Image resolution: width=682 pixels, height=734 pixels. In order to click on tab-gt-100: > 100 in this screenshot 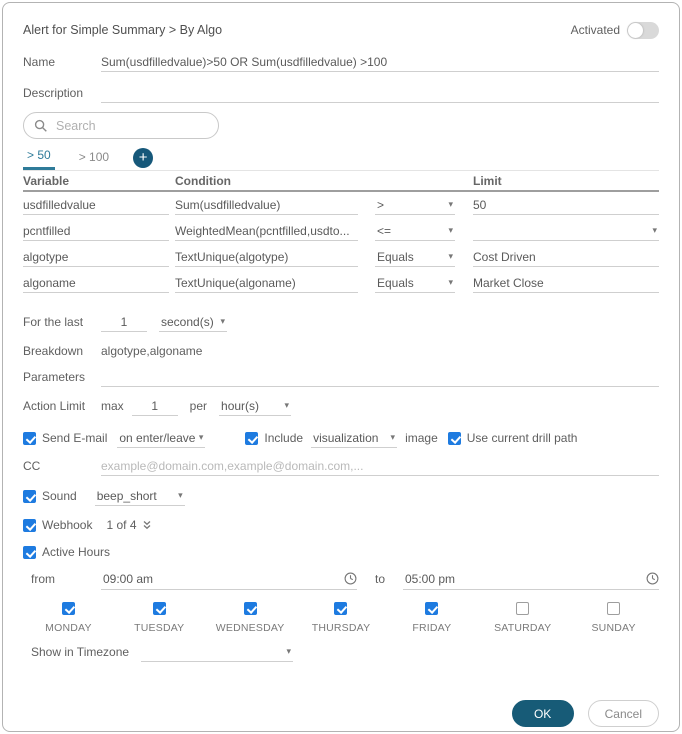, I will do `click(94, 159)`.